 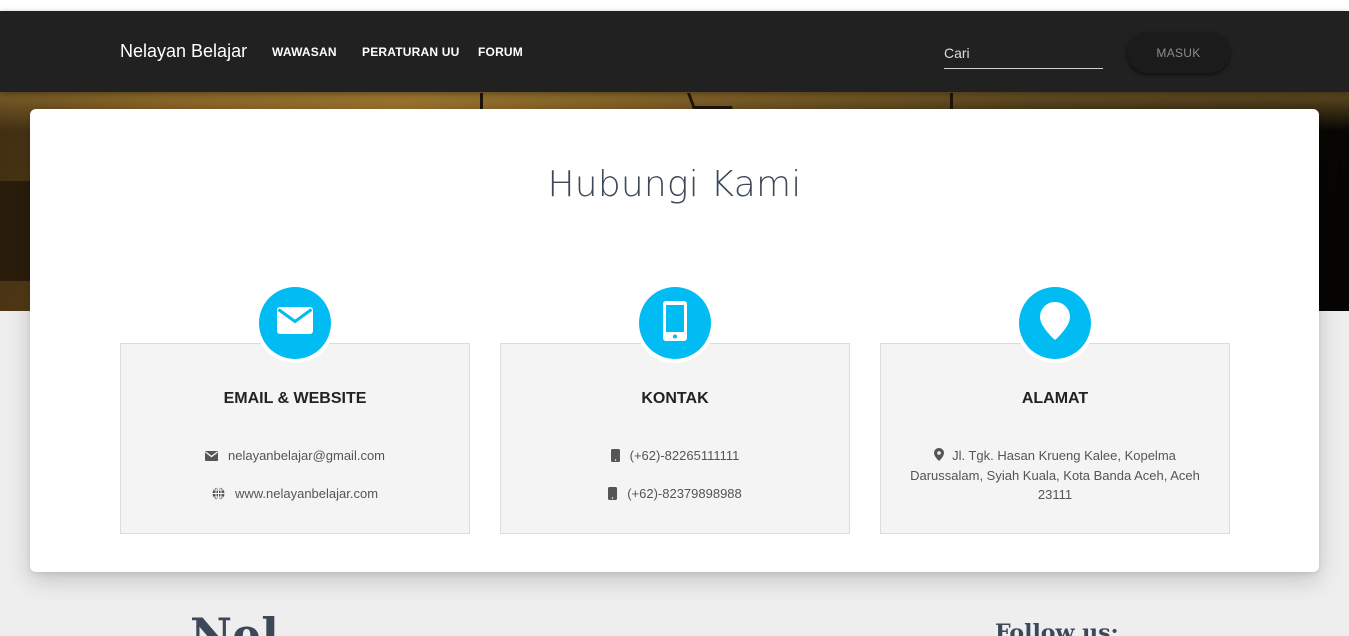 I want to click on email-text: nelayanbelajar@gmail.com, so click(x=306, y=455).